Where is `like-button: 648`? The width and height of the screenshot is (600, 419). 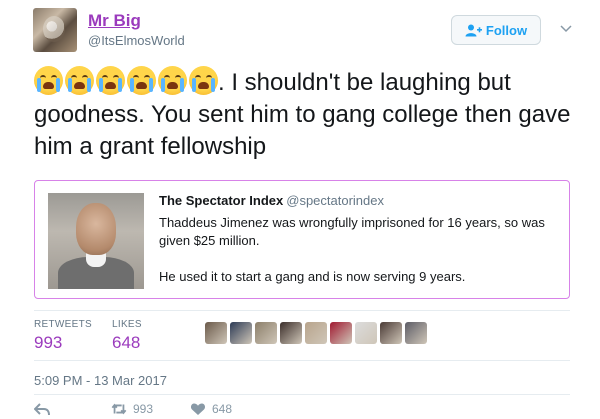
like-button: 648 is located at coordinates (211, 409).